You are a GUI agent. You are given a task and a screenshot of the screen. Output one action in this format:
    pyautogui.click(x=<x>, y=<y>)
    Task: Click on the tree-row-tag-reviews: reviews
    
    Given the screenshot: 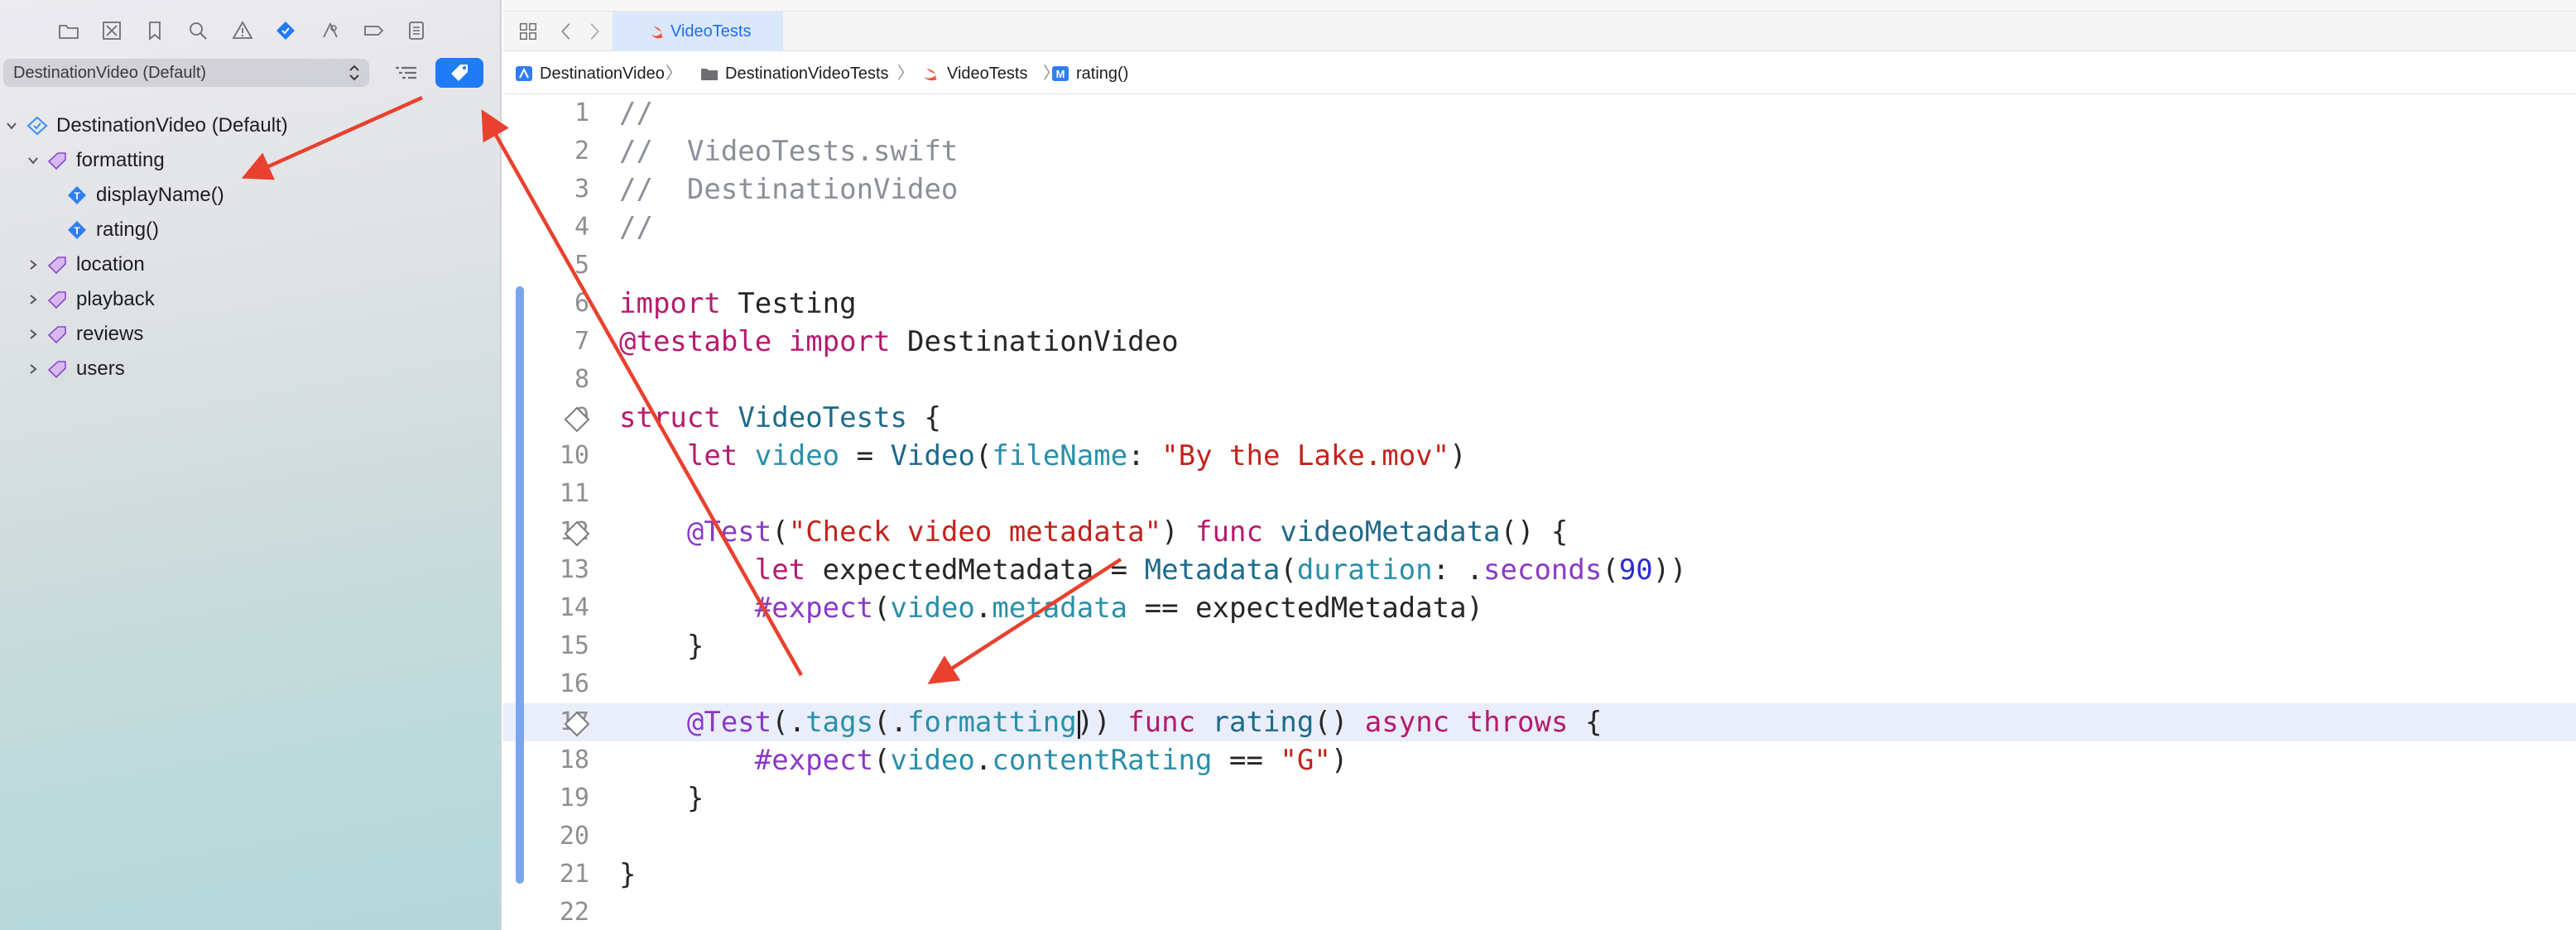 What is the action you would take?
    pyautogui.click(x=248, y=334)
    